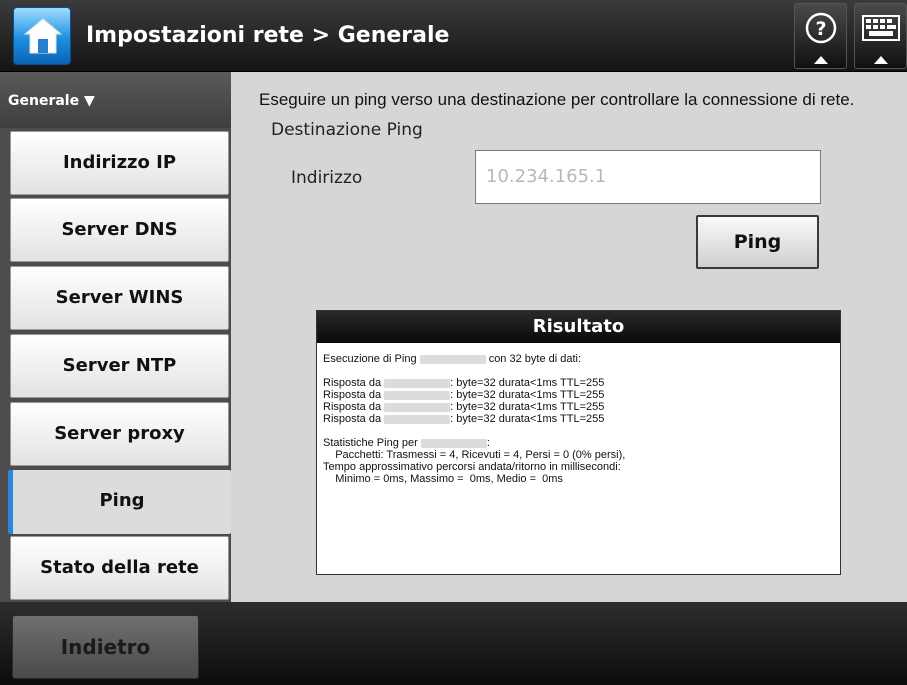  What do you see at coordinates (119, 230) in the screenshot?
I see `sidebar-item-server-dns: Server DNS` at bounding box center [119, 230].